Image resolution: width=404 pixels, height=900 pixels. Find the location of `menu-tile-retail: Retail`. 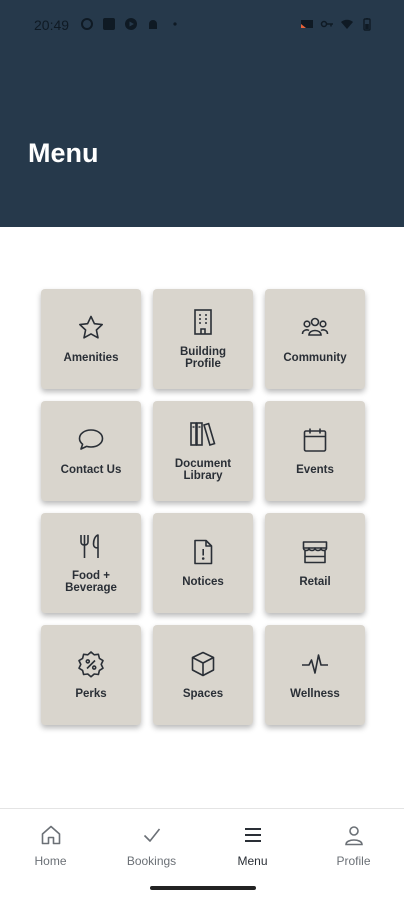

menu-tile-retail: Retail is located at coordinates (315, 563).